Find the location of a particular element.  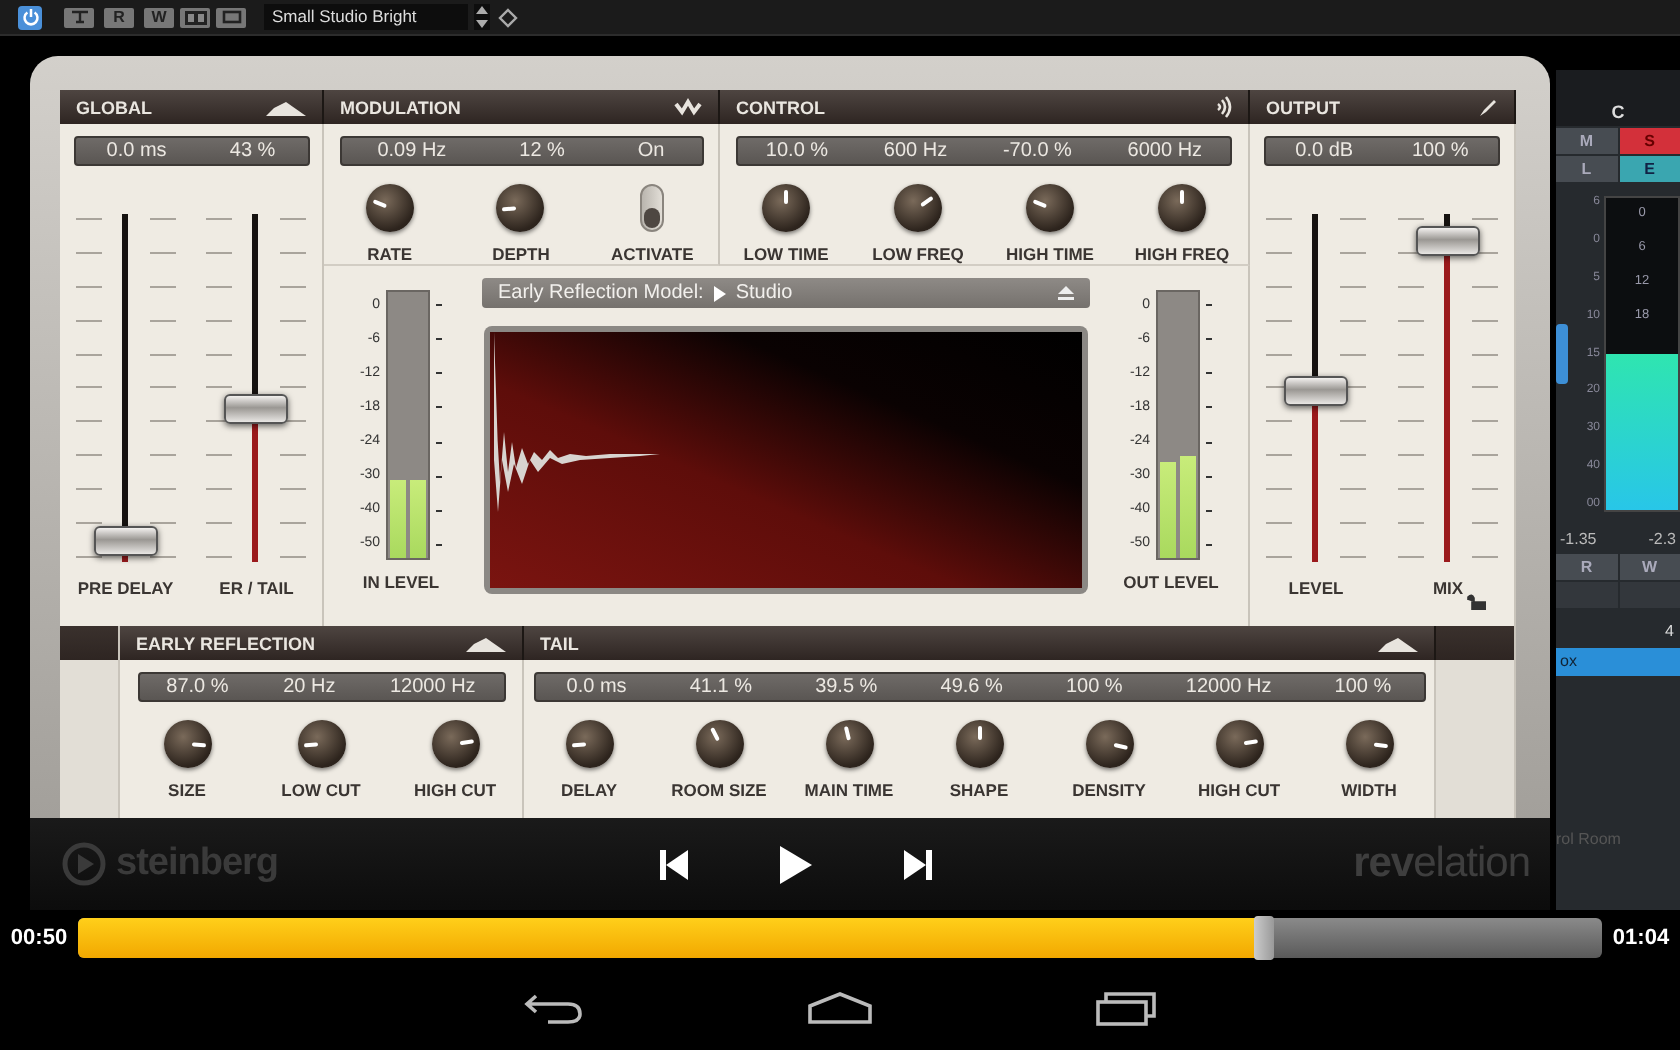

readout-value: 12 % is located at coordinates (542, 151).